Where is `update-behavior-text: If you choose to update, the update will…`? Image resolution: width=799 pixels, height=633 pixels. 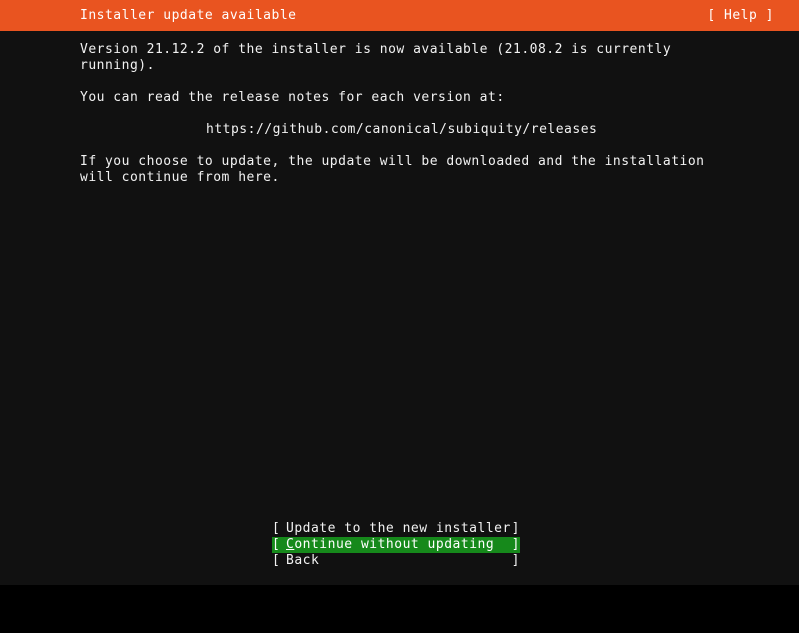 update-behavior-text: If you choose to update, the update will… is located at coordinates (392, 169).